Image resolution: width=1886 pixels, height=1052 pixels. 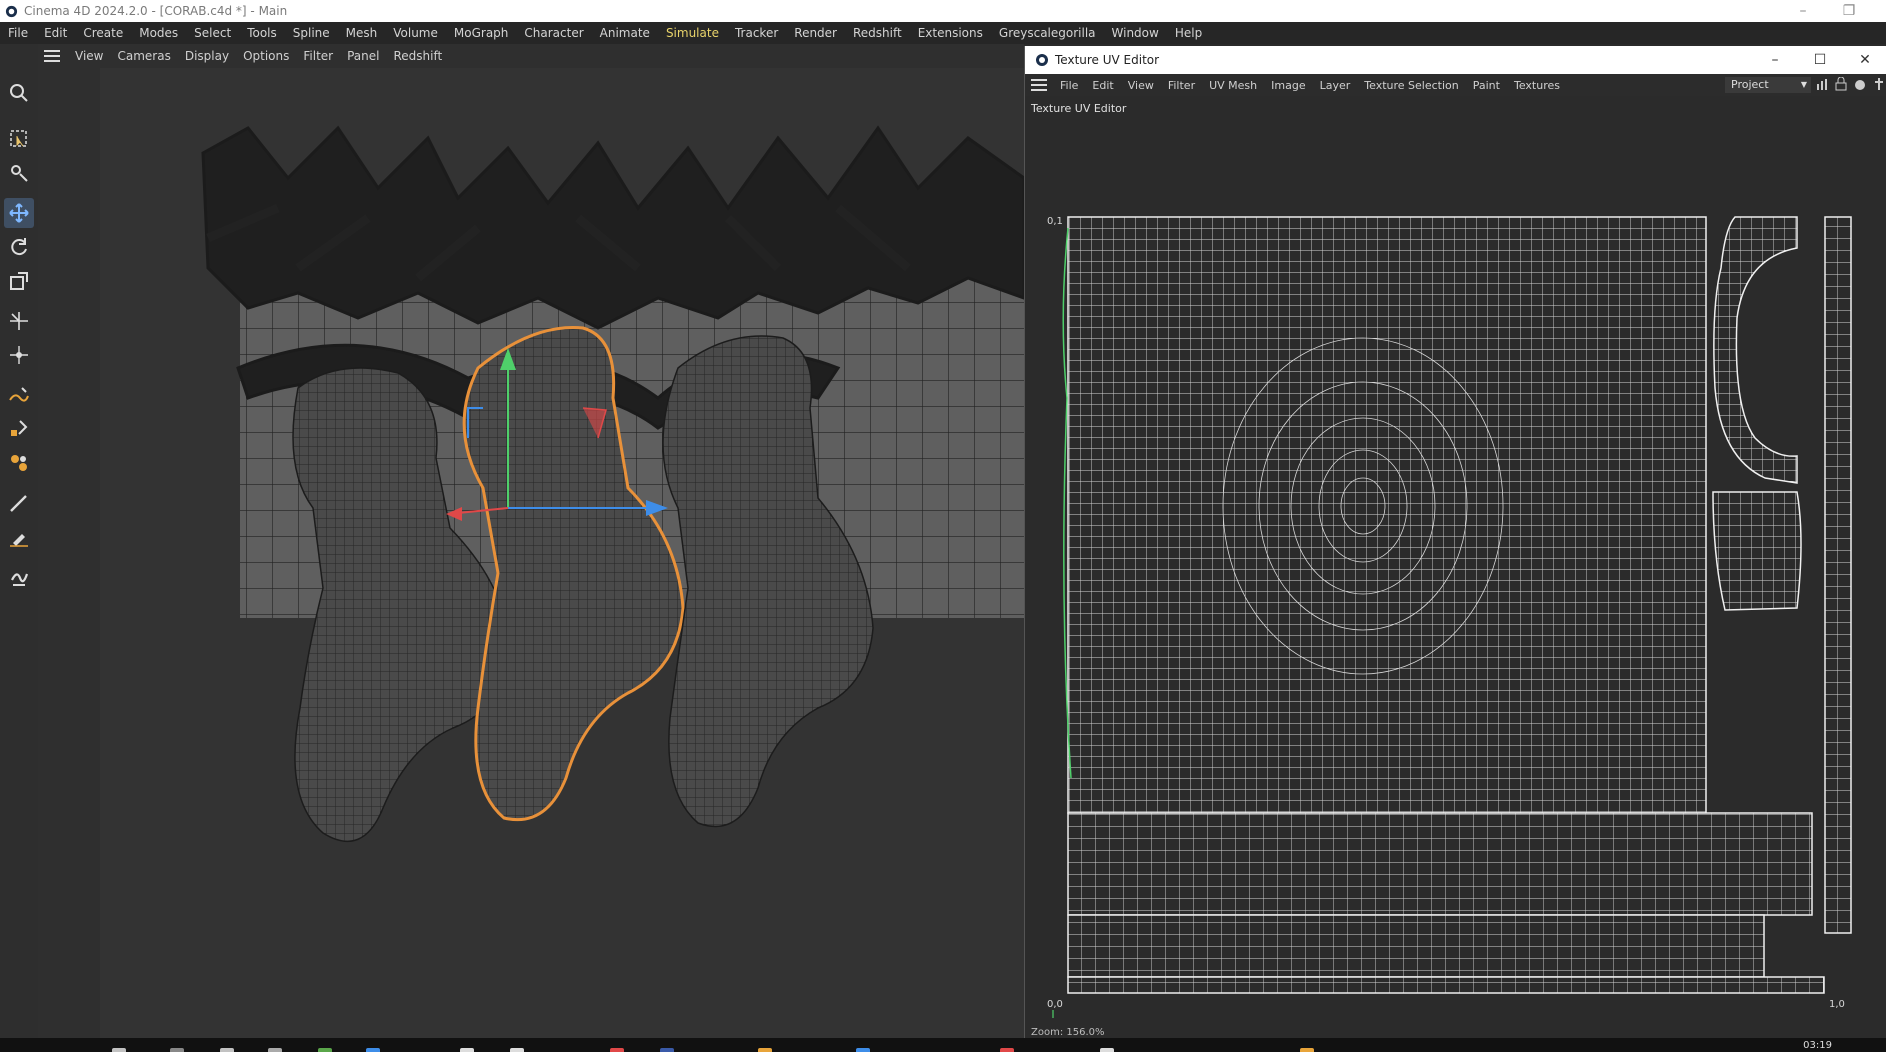 I want to click on uv-menu-image: Image, so click(x=1288, y=85).